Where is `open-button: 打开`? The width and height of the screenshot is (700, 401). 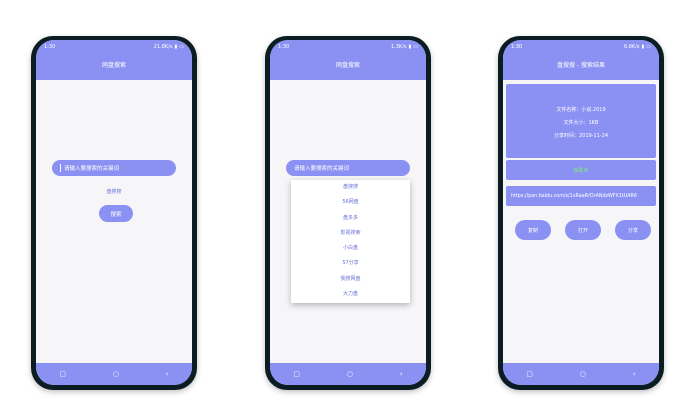
open-button: 打开 is located at coordinates (583, 230).